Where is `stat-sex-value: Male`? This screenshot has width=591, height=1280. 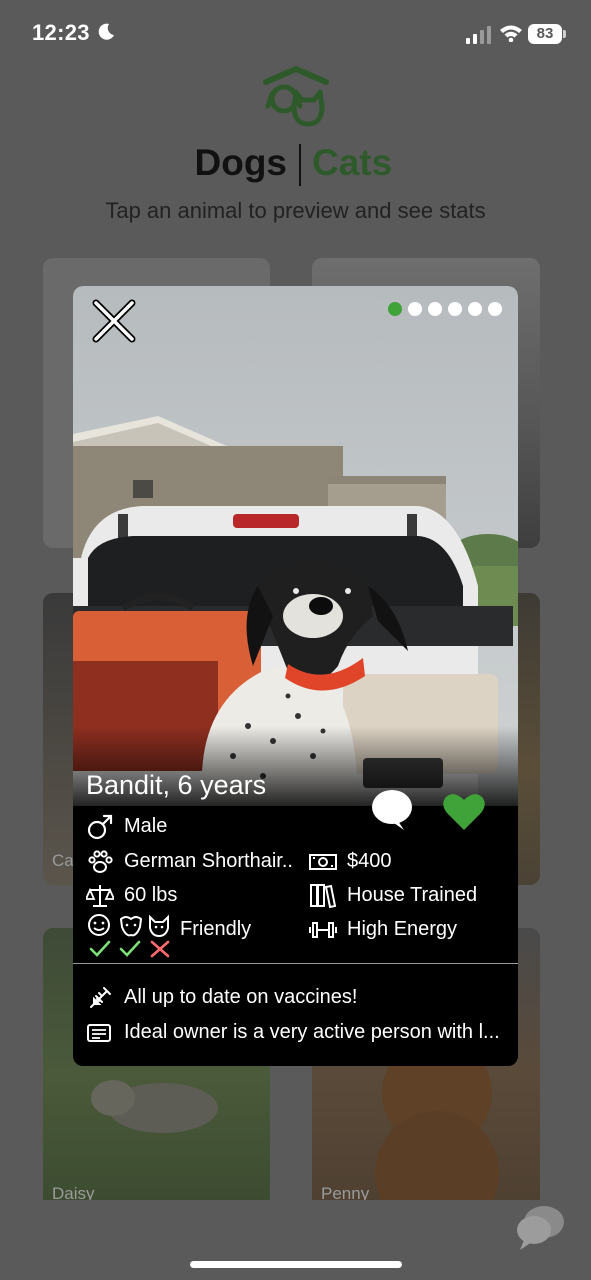
stat-sex-value: Male is located at coordinates (146, 826).